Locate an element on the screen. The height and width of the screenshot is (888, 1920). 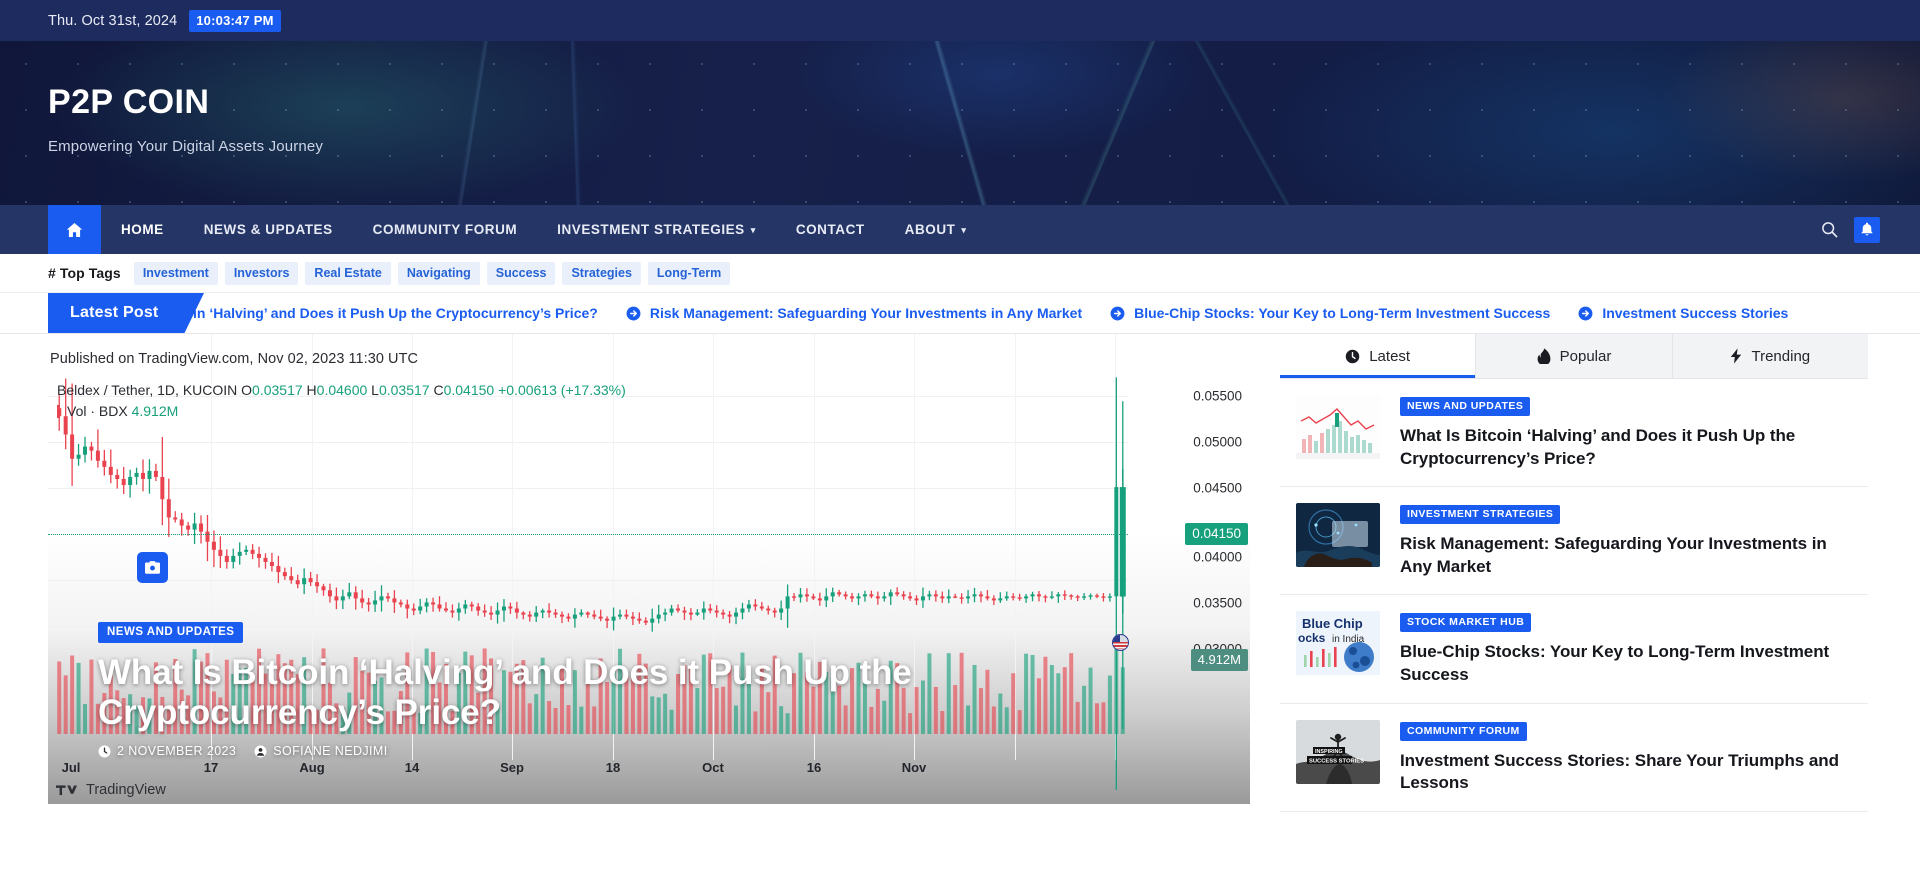
ohlc-high-label: H is located at coordinates (311, 390).